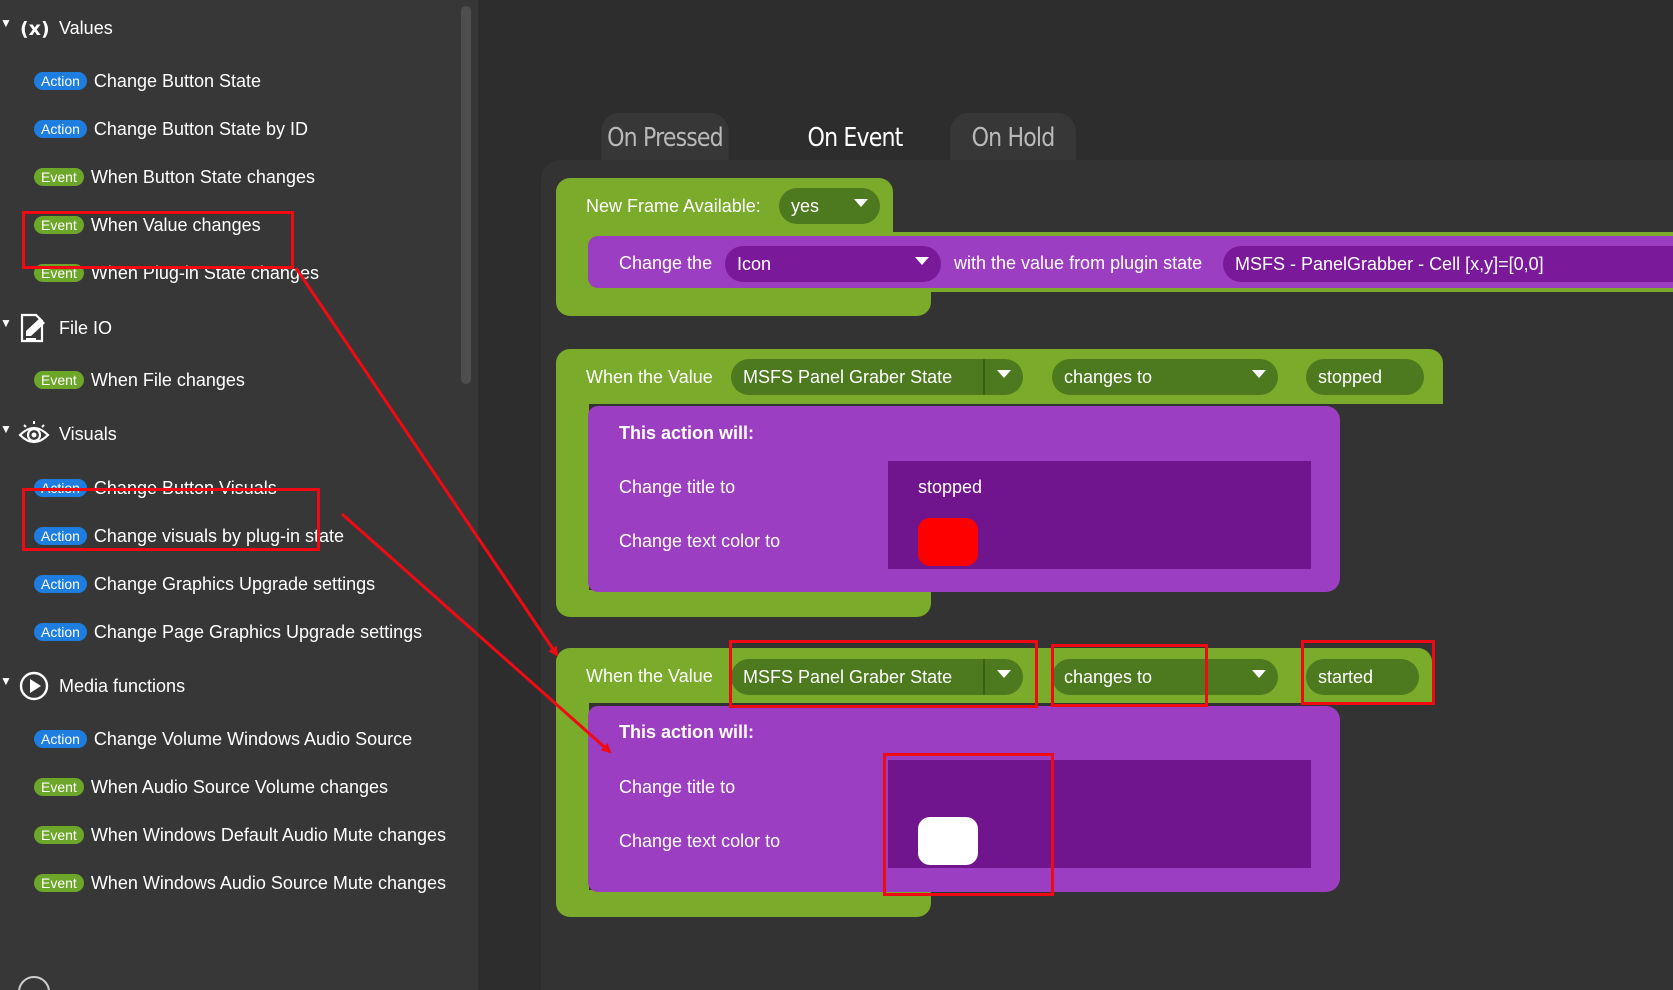 Image resolution: width=1673 pixels, height=990 pixels. I want to click on item-label: When Value changes, so click(175, 224).